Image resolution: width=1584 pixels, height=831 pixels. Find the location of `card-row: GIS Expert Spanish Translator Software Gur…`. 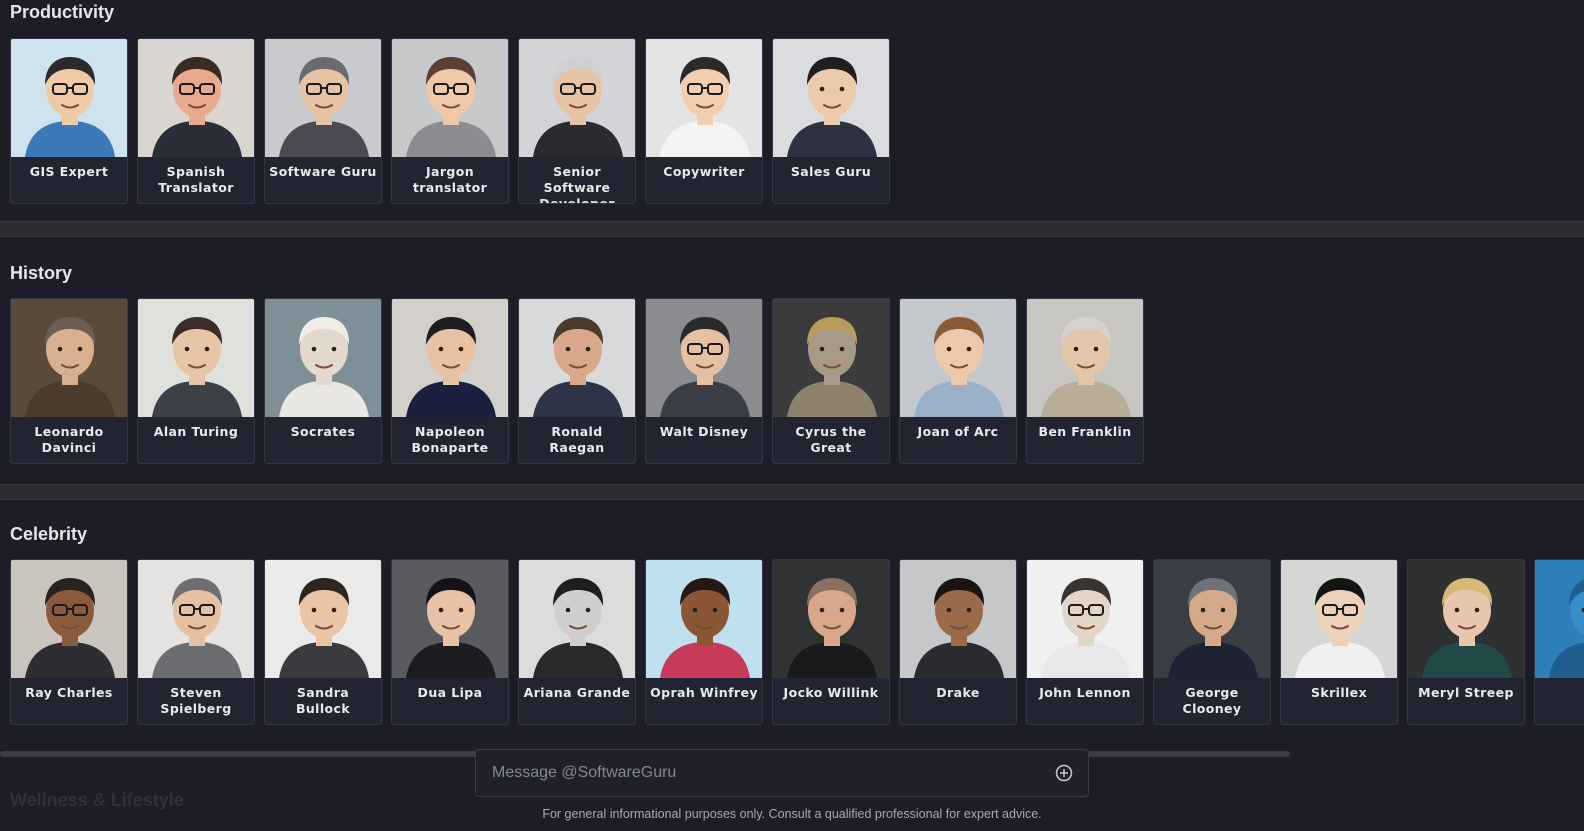

card-row: GIS Expert Spanish Translator Software Gur… is located at coordinates (450, 121).